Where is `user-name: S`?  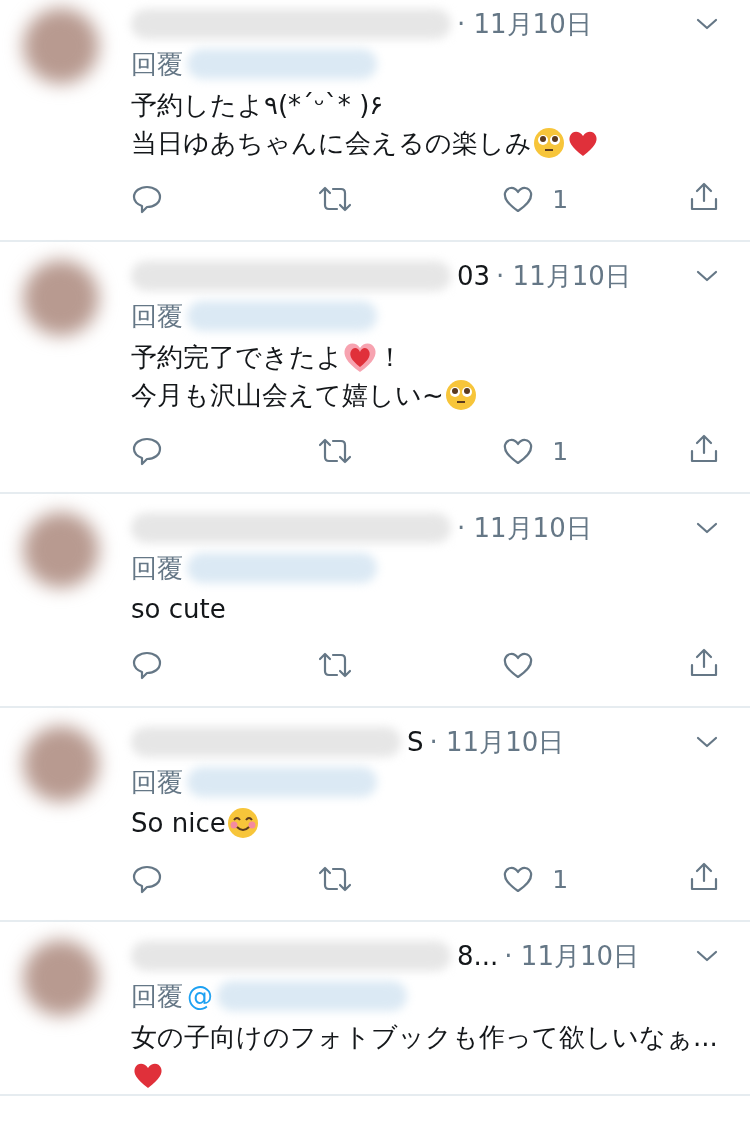
user-name: S is located at coordinates (415, 742).